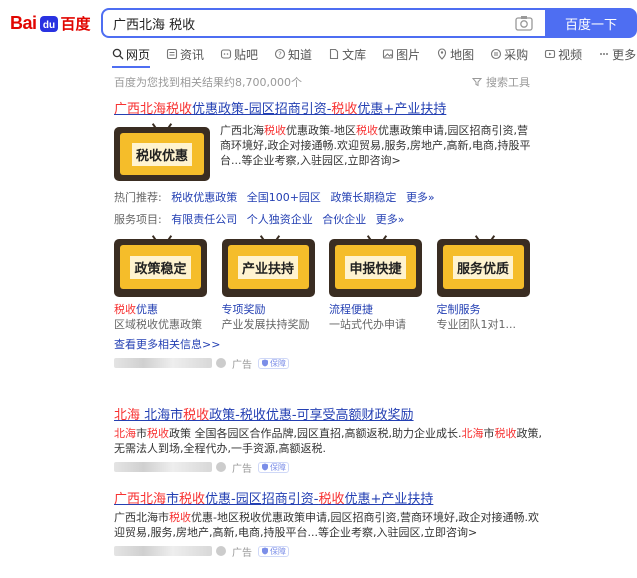  I want to click on service-link: 个人独资企业, so click(280, 219).